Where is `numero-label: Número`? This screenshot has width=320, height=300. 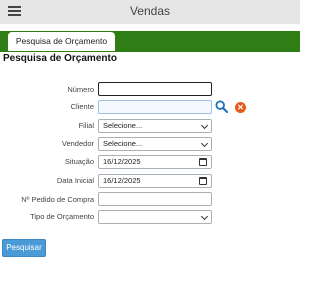 numero-label: Número is located at coordinates (80, 89).